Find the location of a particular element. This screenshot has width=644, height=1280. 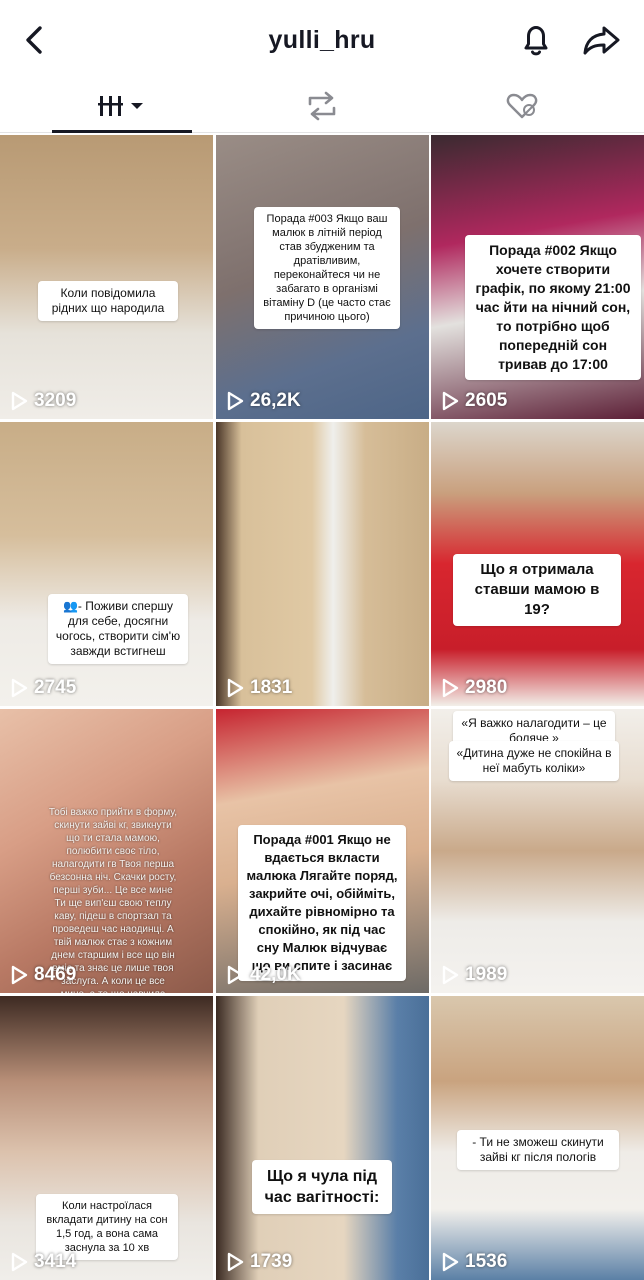

view-count: 3414 is located at coordinates (43, 1262).